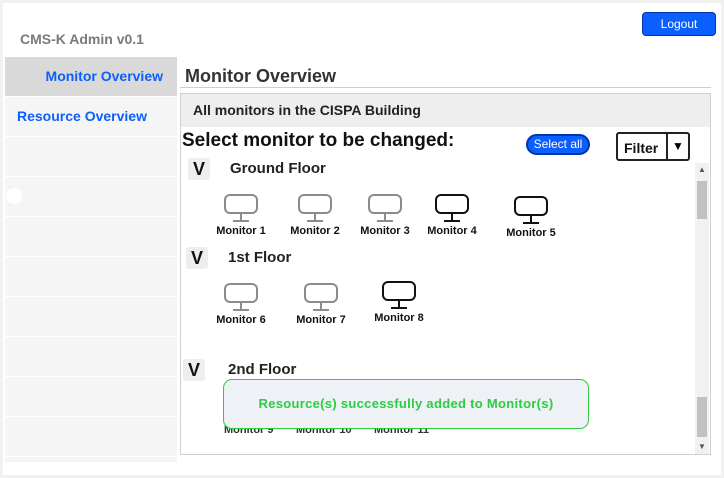 This screenshot has height=478, width=724. I want to click on monitor-label: Monitor 5, so click(531, 233).